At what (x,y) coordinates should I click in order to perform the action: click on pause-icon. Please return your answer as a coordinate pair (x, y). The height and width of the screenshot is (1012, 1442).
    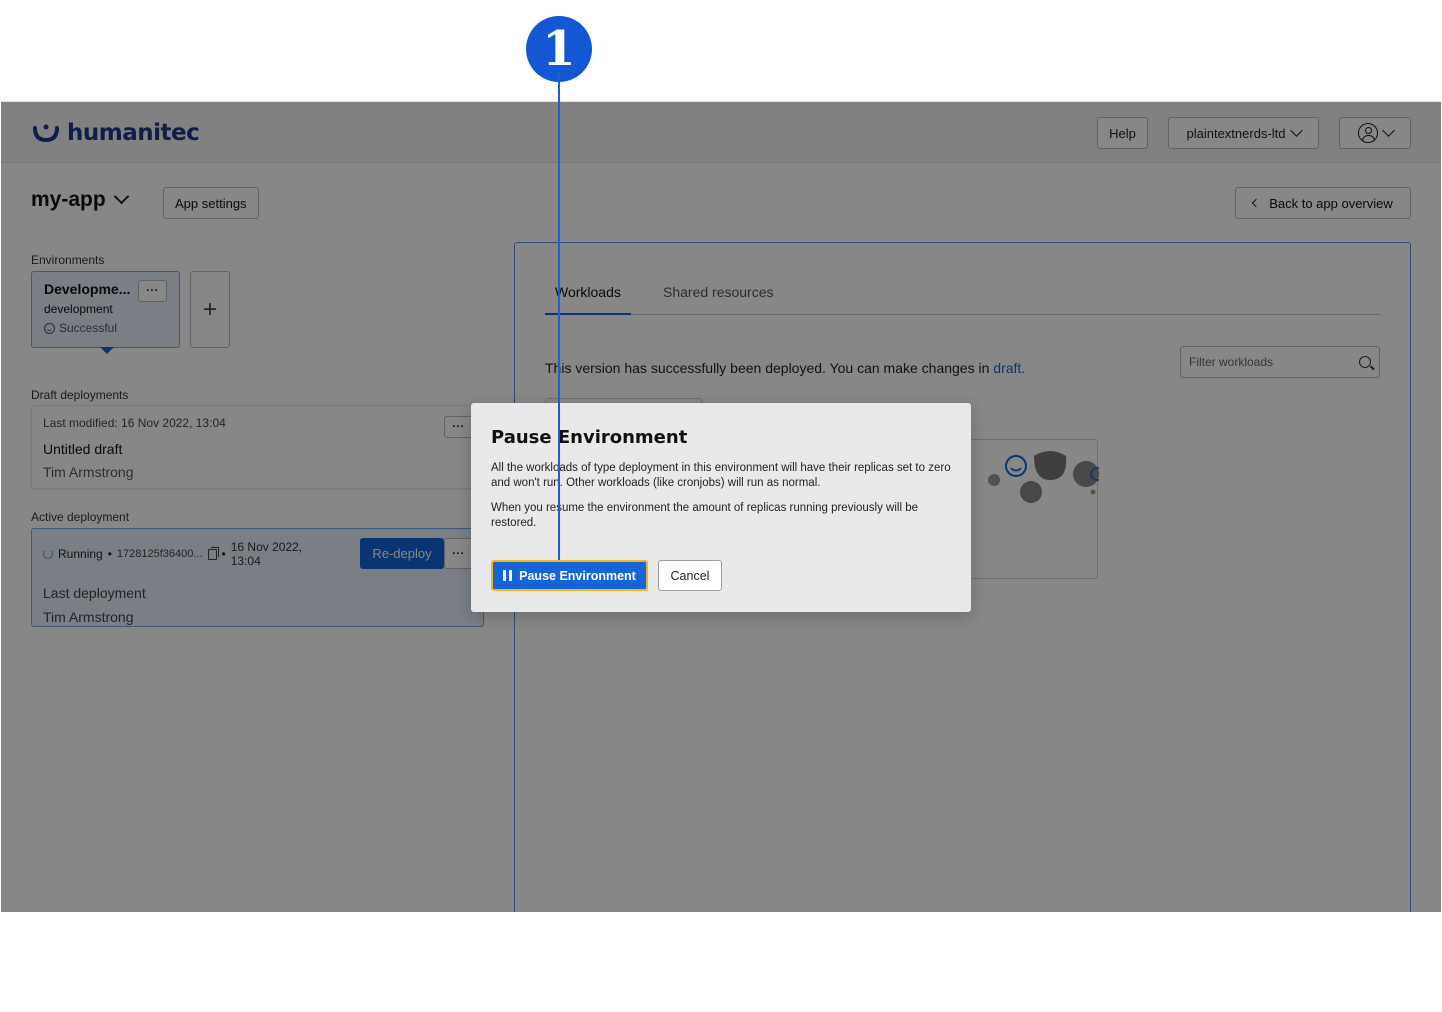
    Looking at the image, I should click on (508, 575).